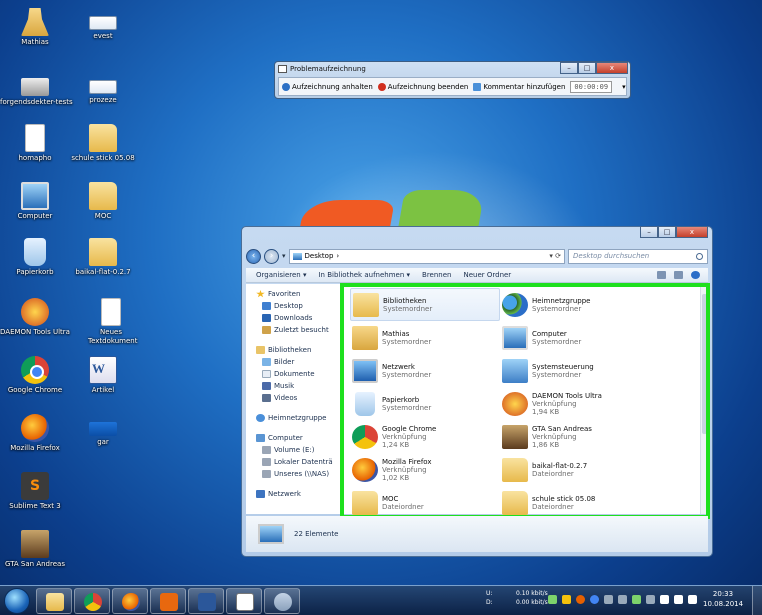 The image size is (762, 615). I want to click on volume-icon, so click(692, 599).